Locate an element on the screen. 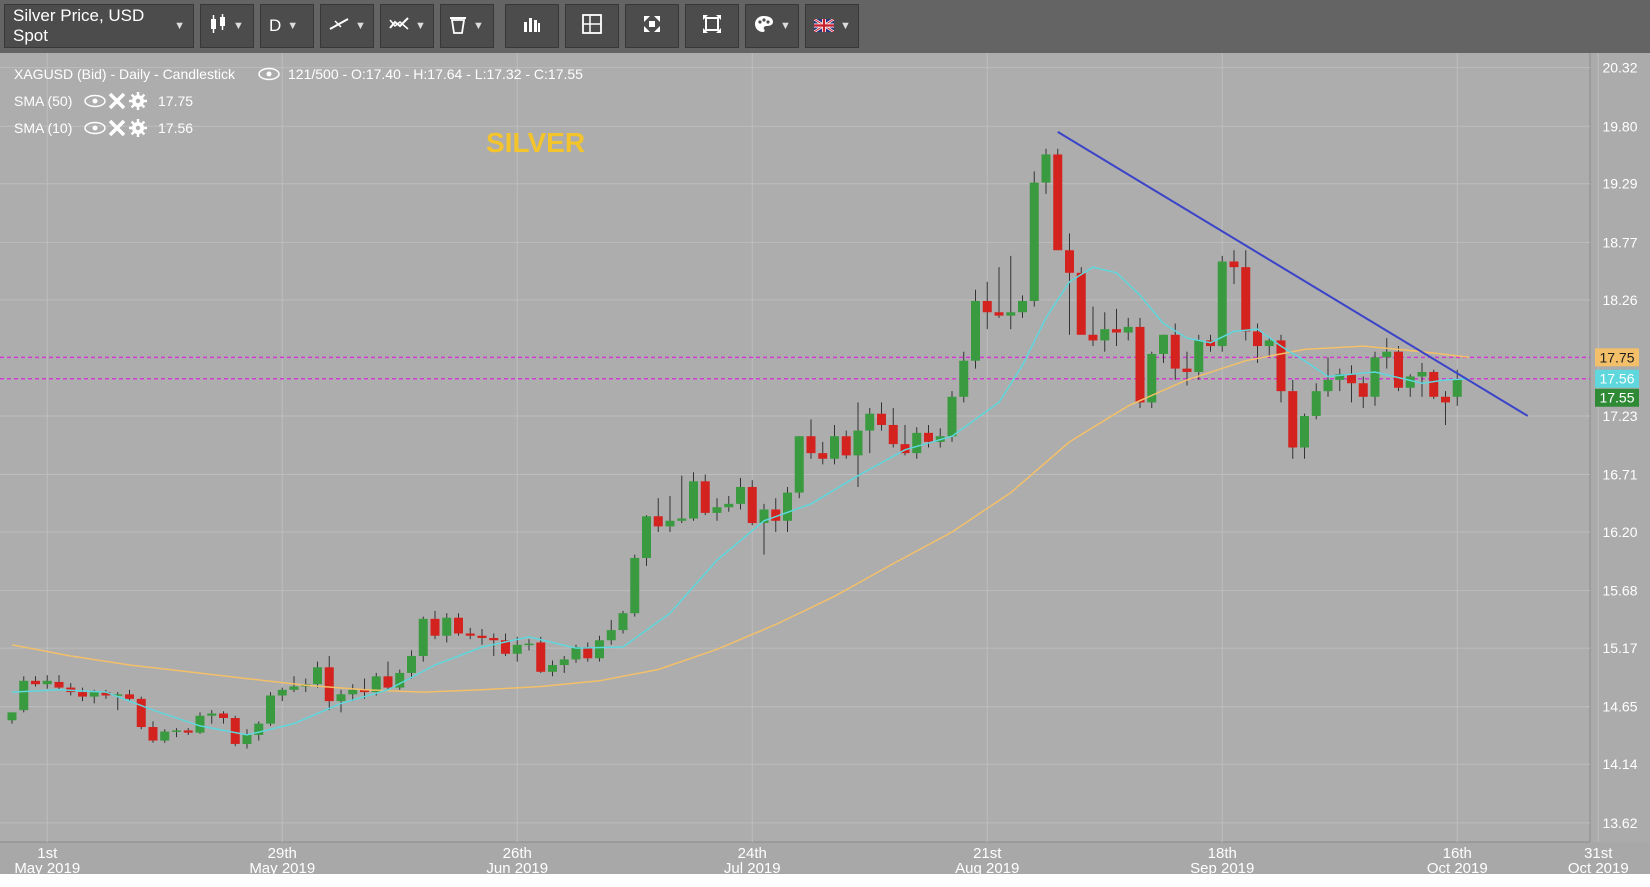 The height and width of the screenshot is (887, 1650). legend-main-label: XAGUSD (Bid) - Daily - Candlestick is located at coordinates (125, 74).